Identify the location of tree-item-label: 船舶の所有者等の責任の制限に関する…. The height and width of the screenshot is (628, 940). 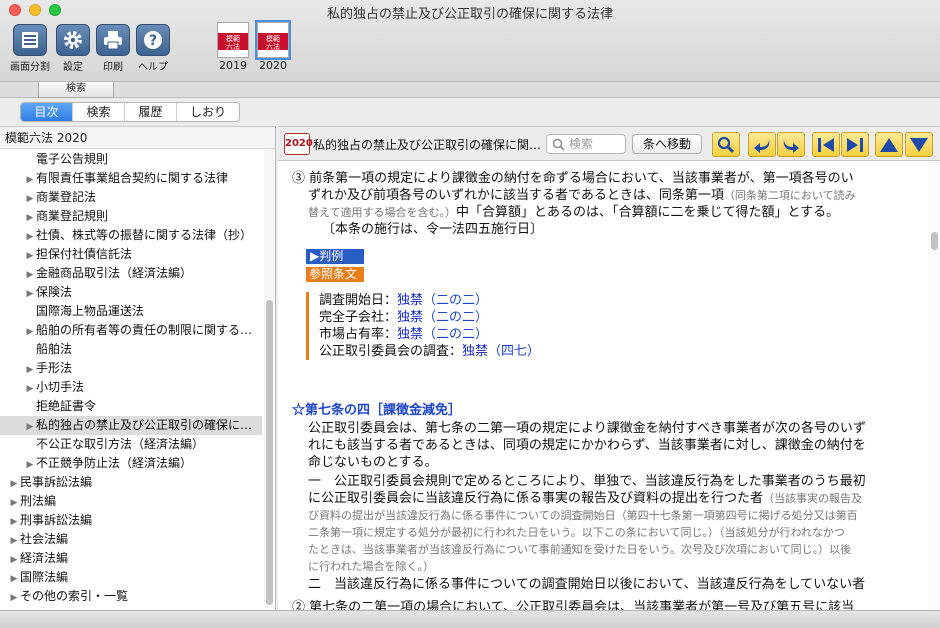
(144, 330).